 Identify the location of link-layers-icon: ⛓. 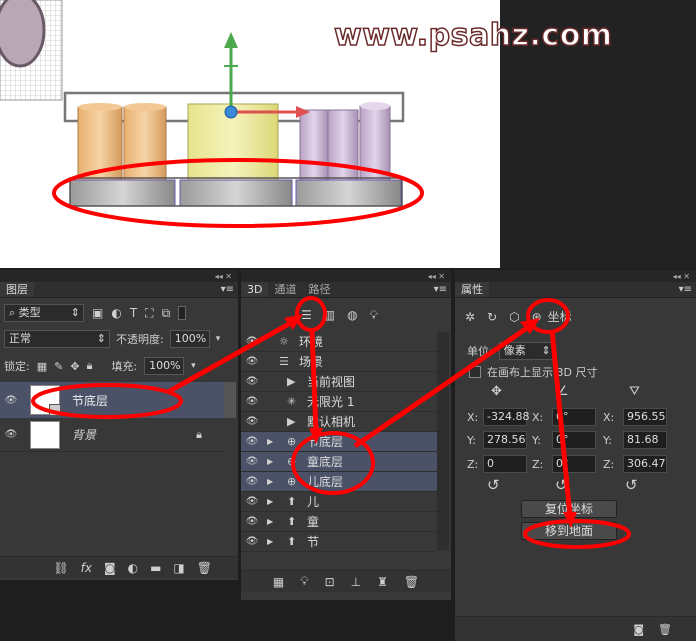
(60, 568).